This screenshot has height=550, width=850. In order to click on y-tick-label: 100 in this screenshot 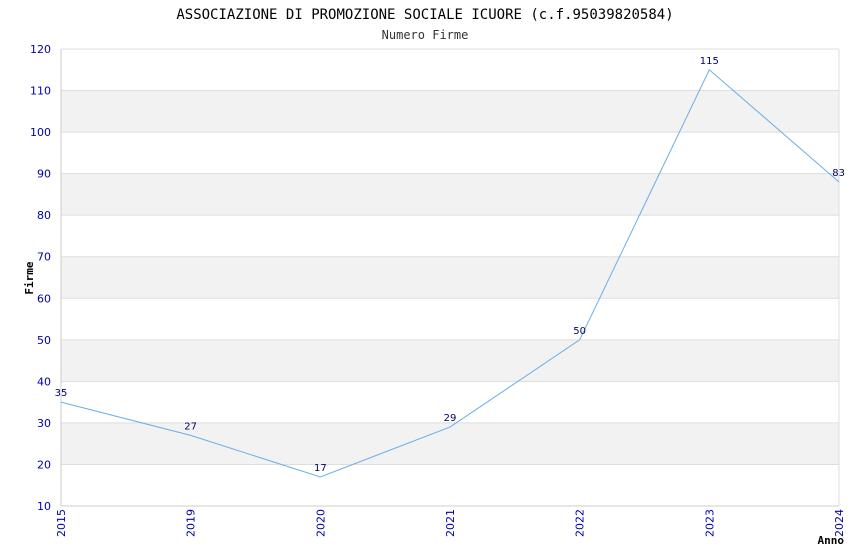, I will do `click(40, 132)`.